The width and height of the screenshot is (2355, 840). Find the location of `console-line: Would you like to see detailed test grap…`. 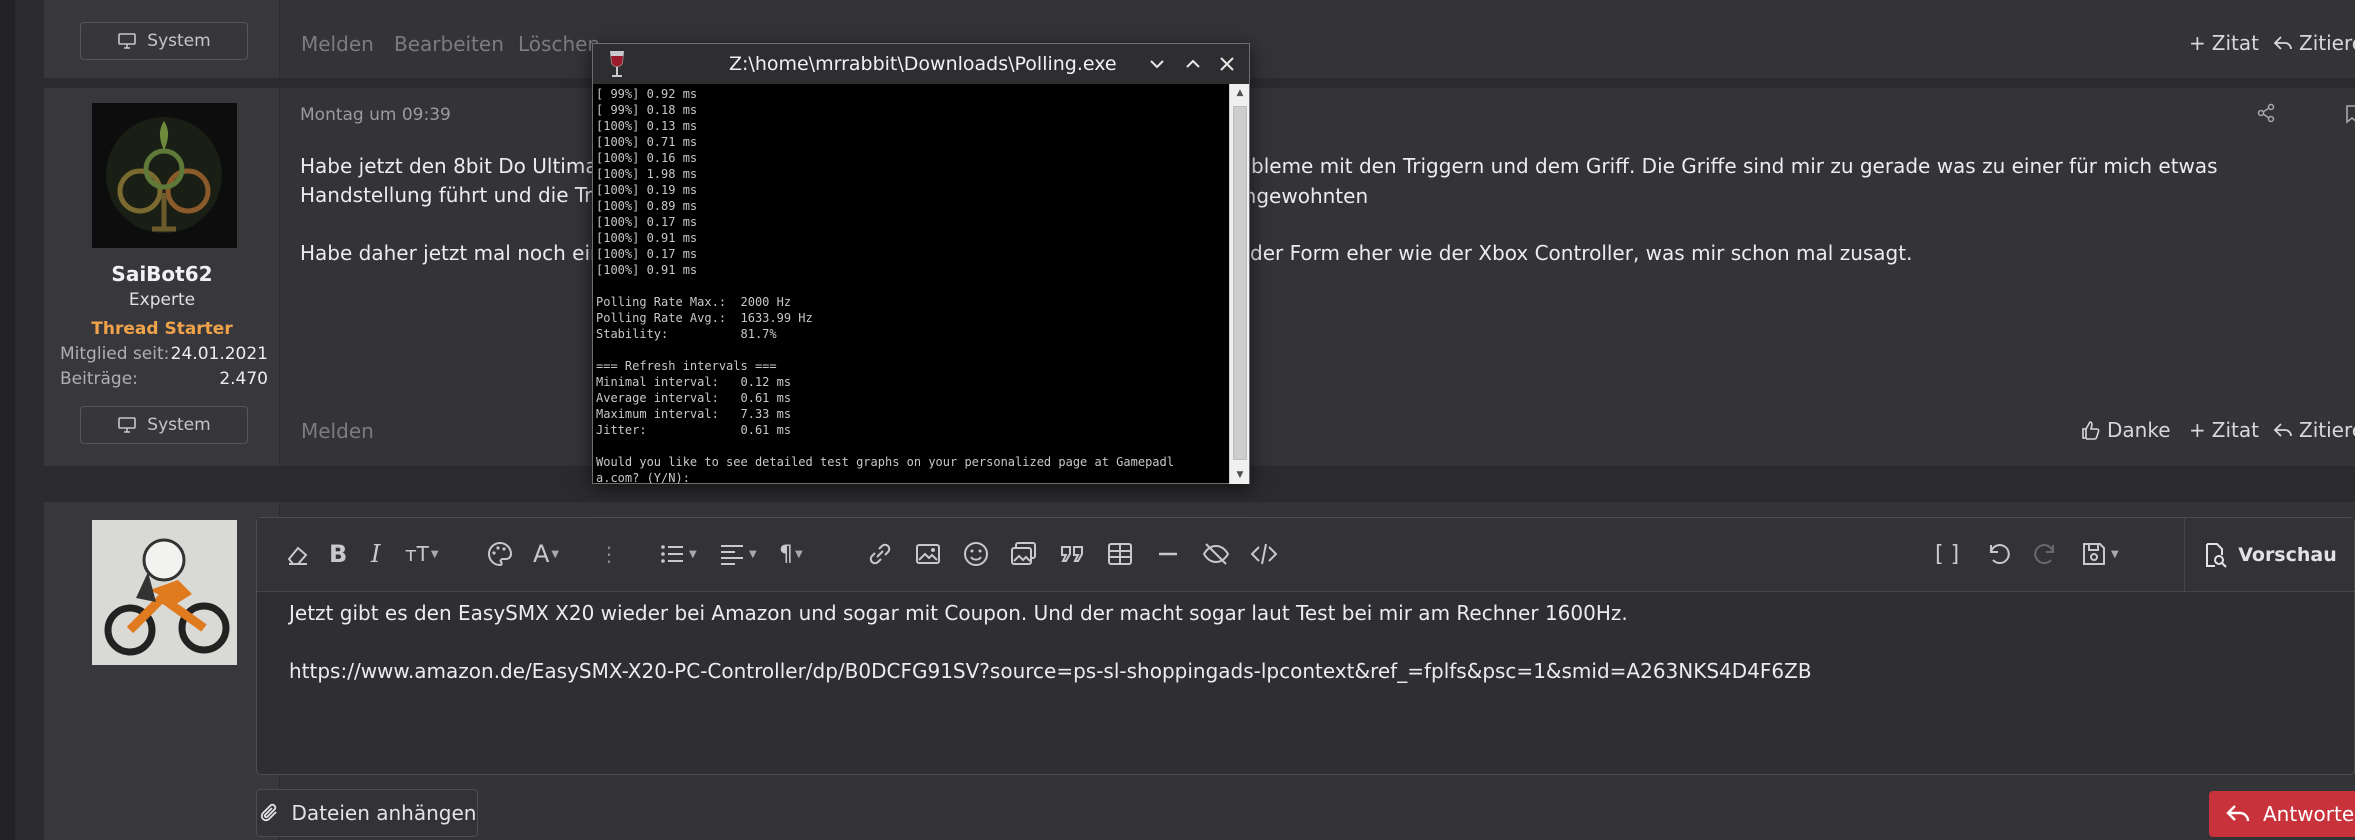

console-line: Would you like to see detailed test grap… is located at coordinates (885, 462).